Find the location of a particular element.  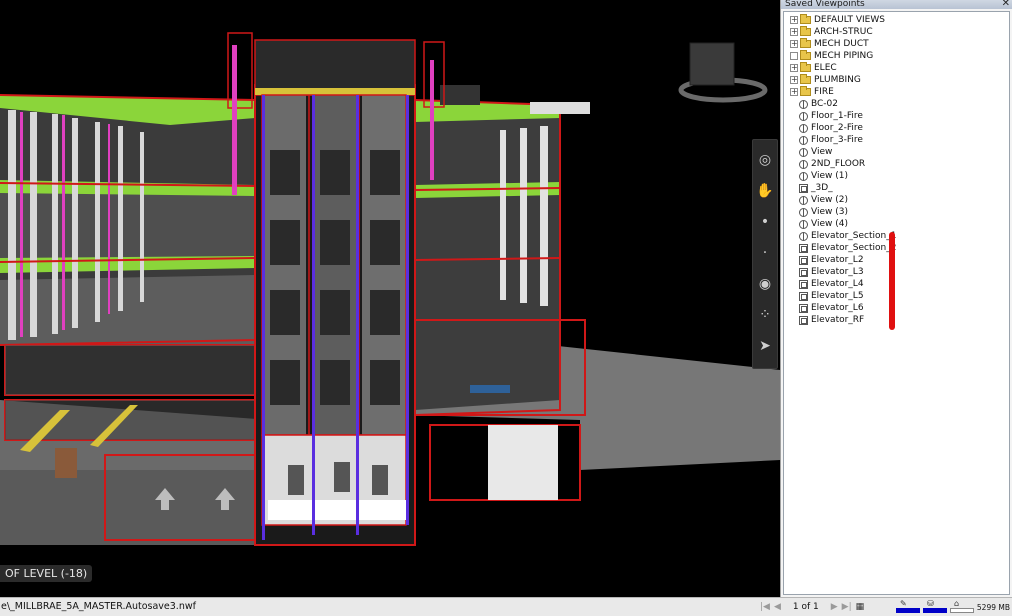

first-page-icon: |◀ is located at coordinates (765, 607).